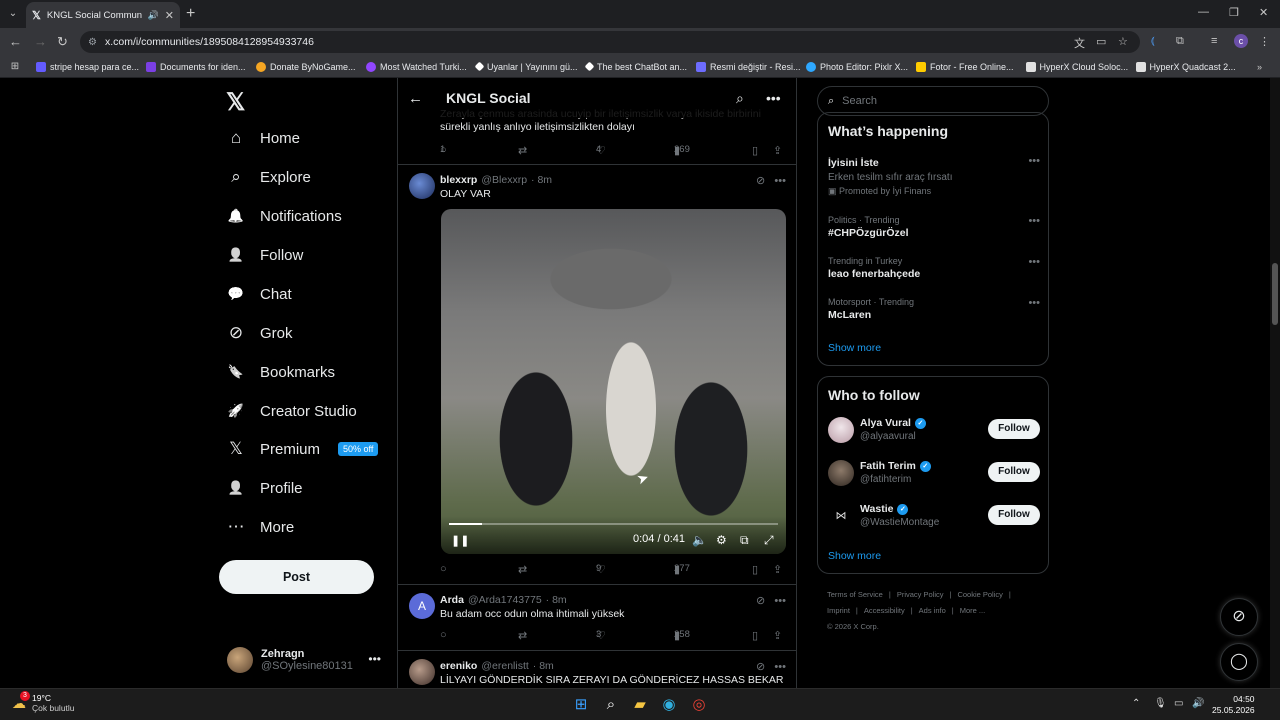 The height and width of the screenshot is (720, 1280). I want to click on avatar: A, so click(422, 606).